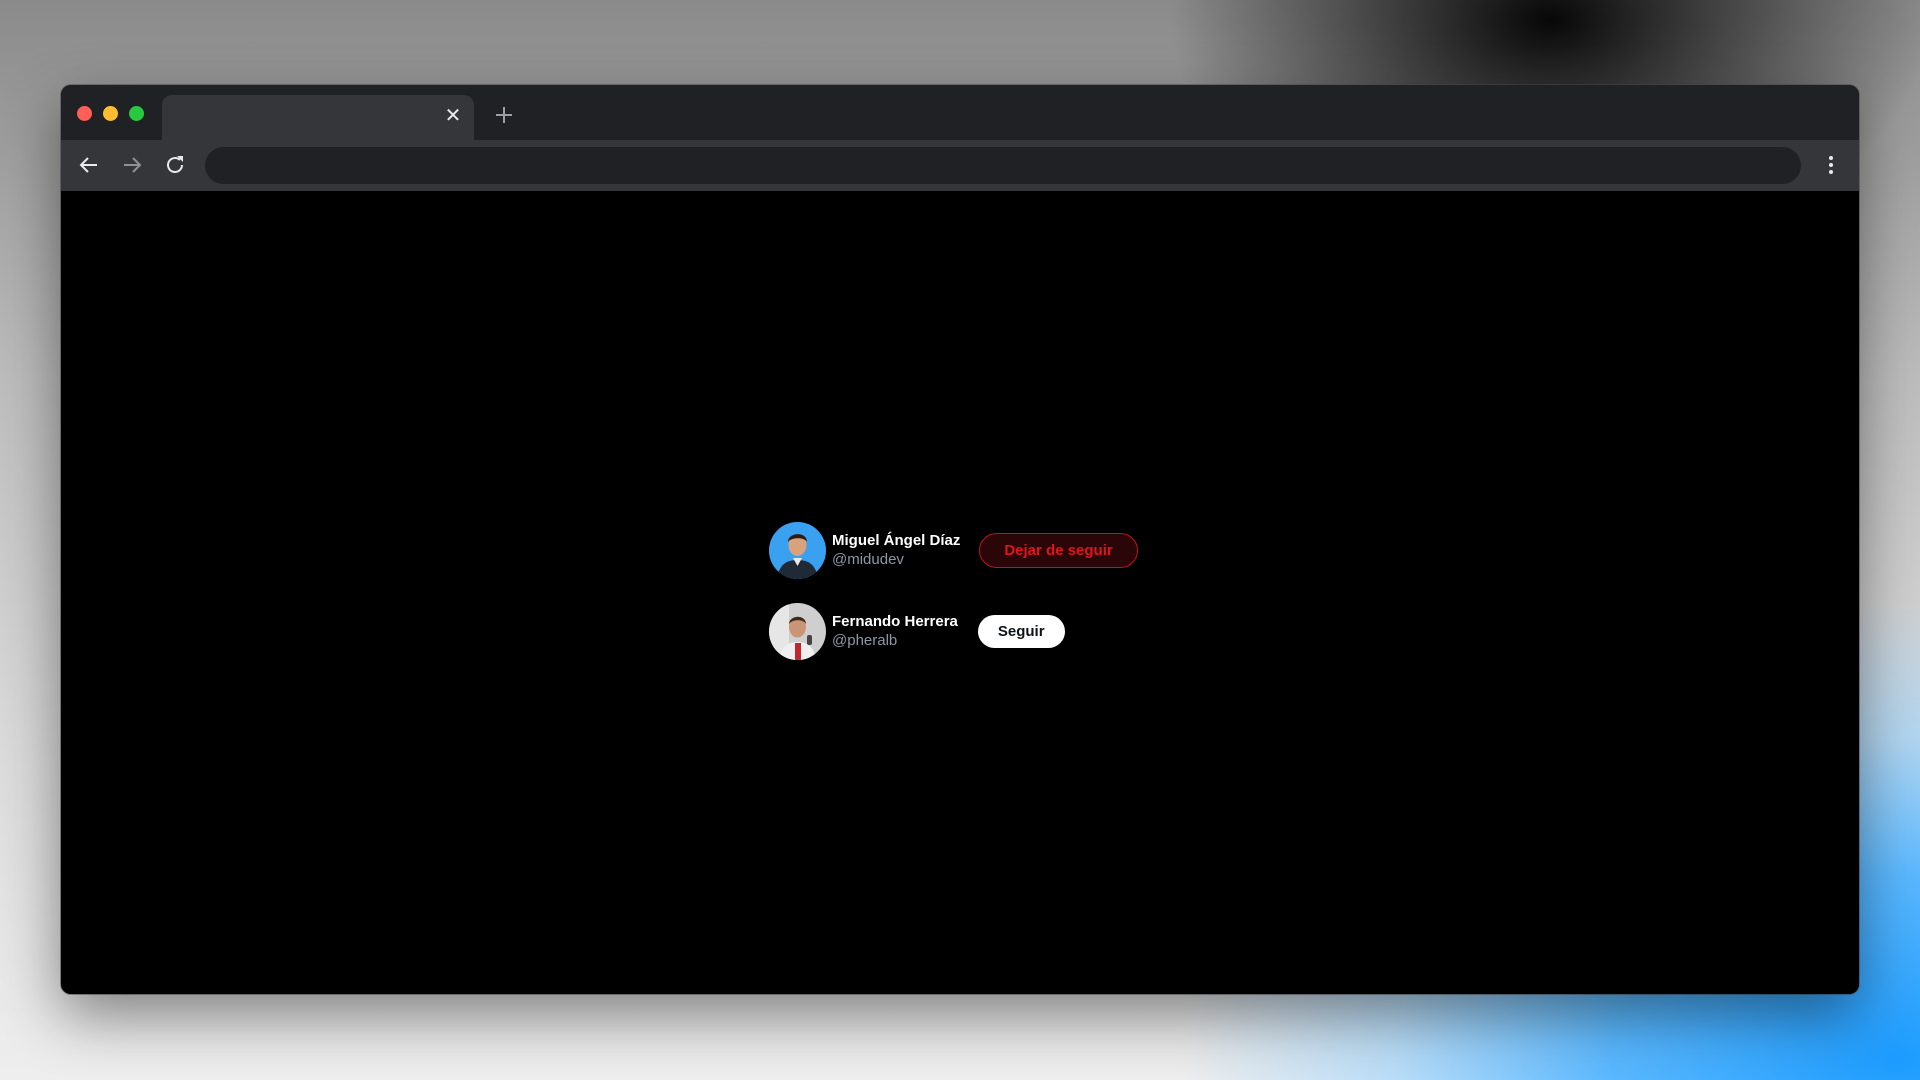  Describe the element at coordinates (865, 640) in the screenshot. I see `user-handle: @pheralb` at that location.